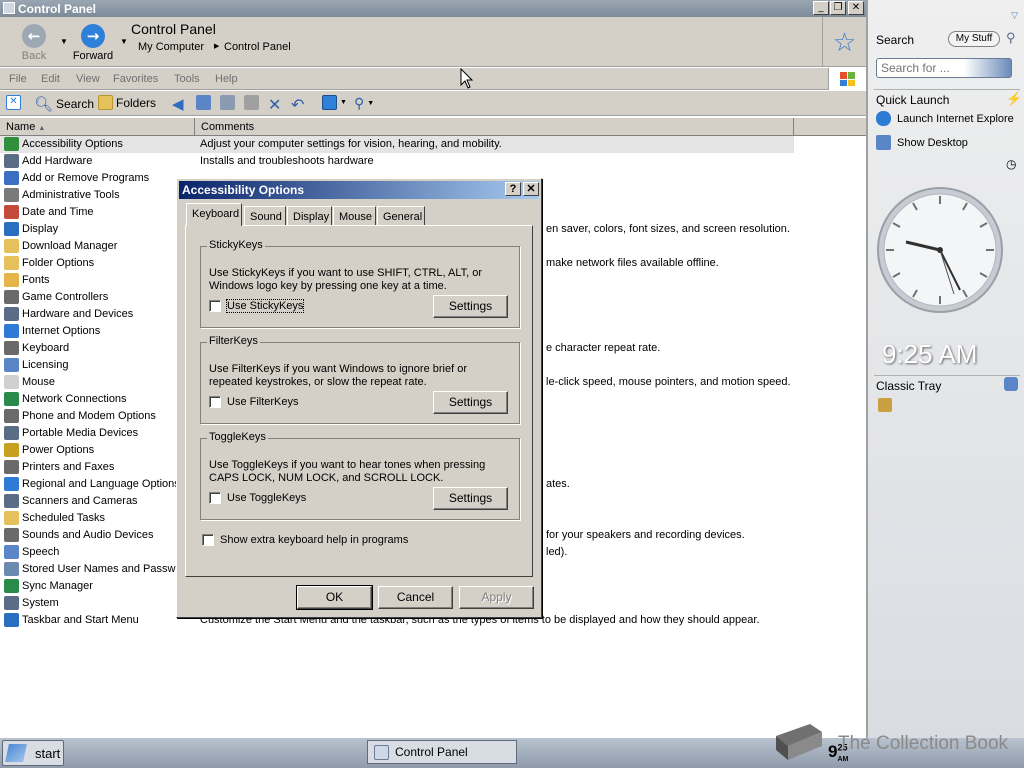 This screenshot has height=768, width=1024. I want to click on taskbar-item-control-panel: Control Panel, so click(442, 752).